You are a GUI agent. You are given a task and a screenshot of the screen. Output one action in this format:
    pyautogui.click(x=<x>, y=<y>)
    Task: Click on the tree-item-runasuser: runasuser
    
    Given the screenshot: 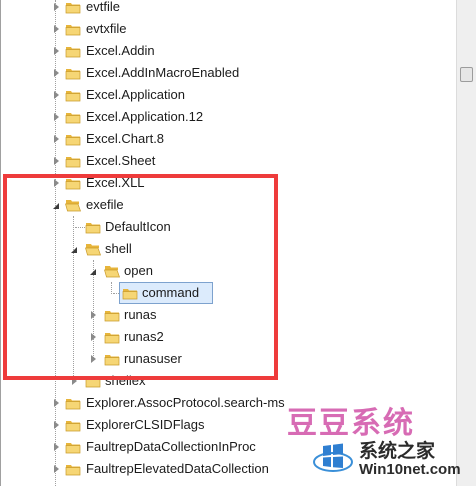 What is the action you would take?
    pyautogui.click(x=221, y=359)
    